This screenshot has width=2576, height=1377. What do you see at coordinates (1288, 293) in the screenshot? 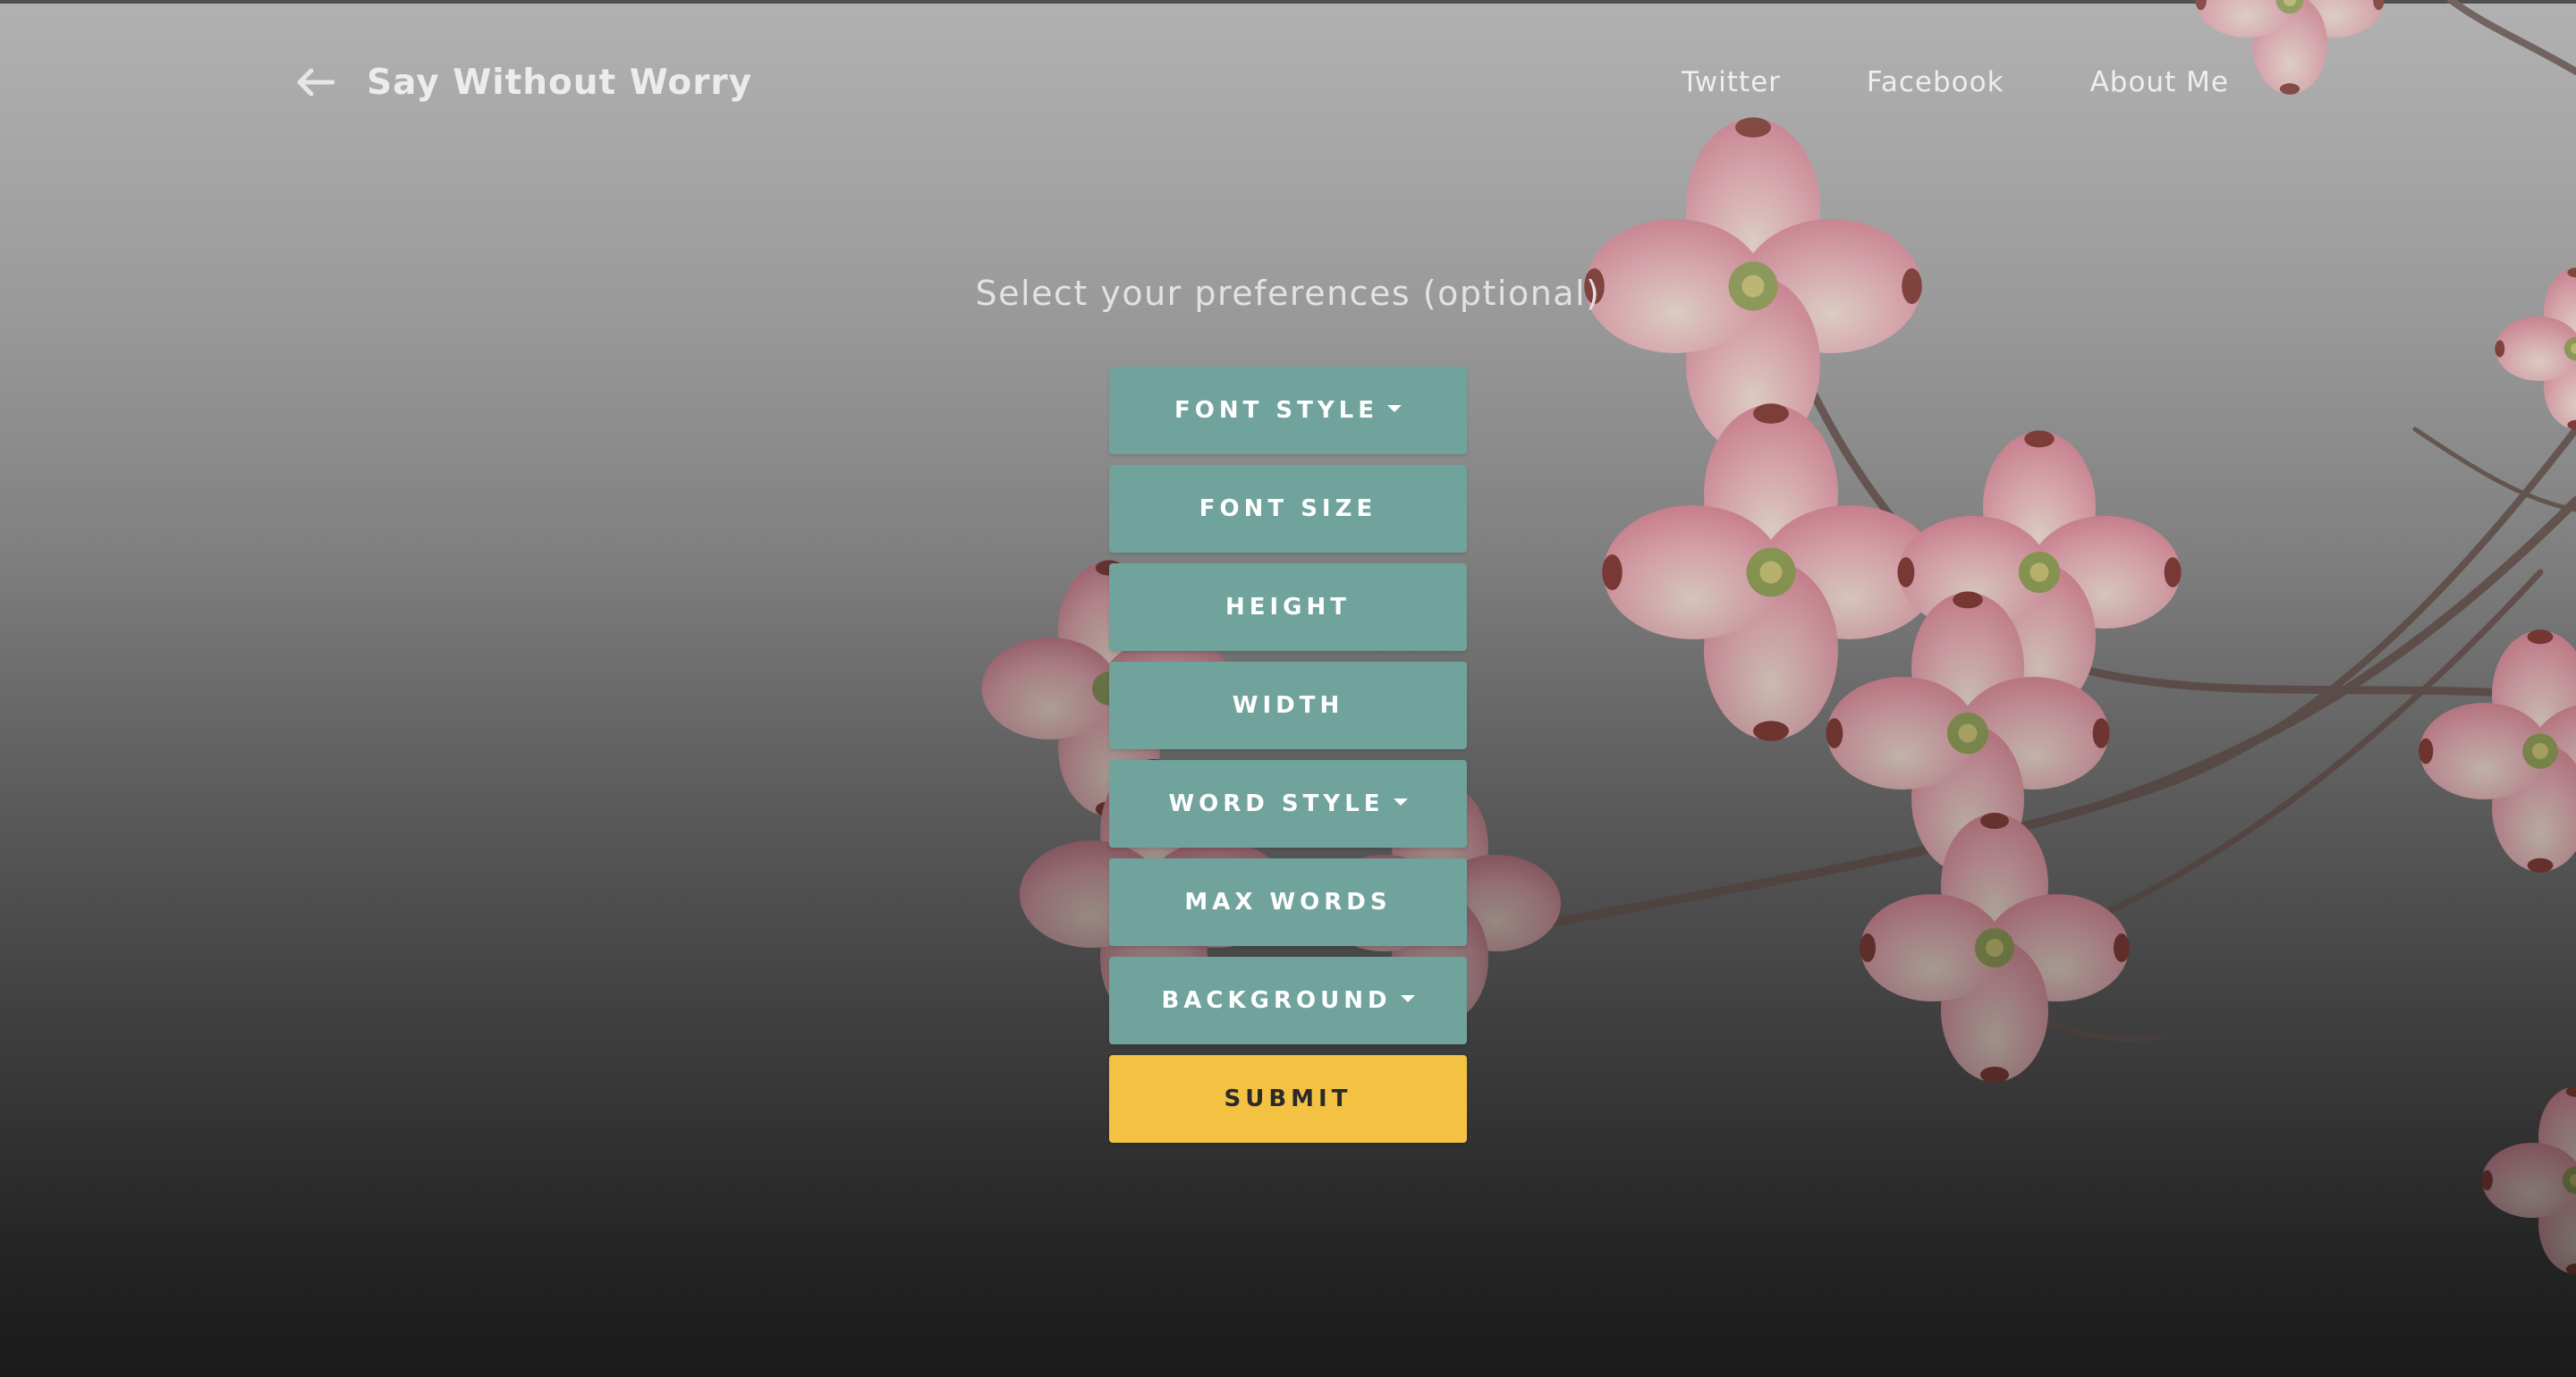
I see `preferences-heading: Select your preferences (optional)` at bounding box center [1288, 293].